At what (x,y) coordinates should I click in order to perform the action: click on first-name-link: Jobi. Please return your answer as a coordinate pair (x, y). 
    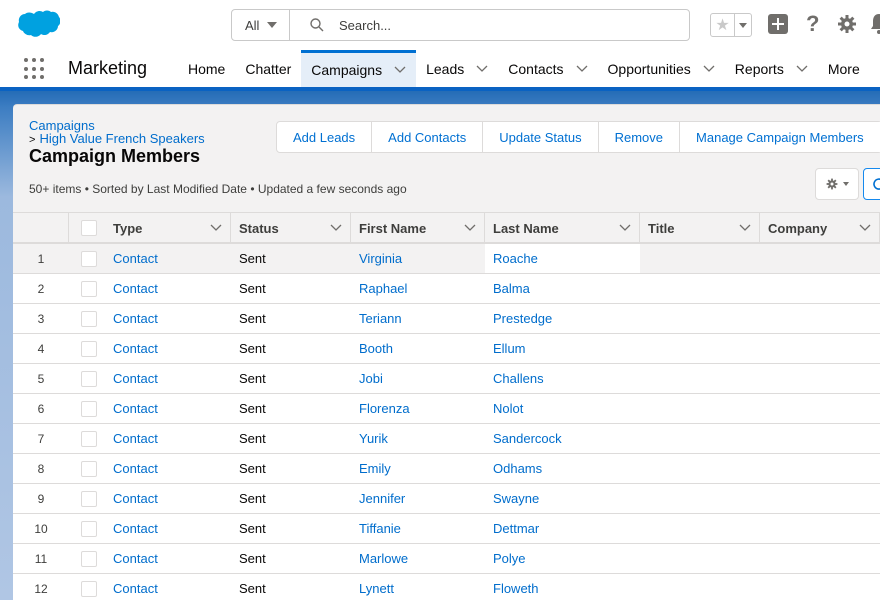
    Looking at the image, I should click on (418, 378).